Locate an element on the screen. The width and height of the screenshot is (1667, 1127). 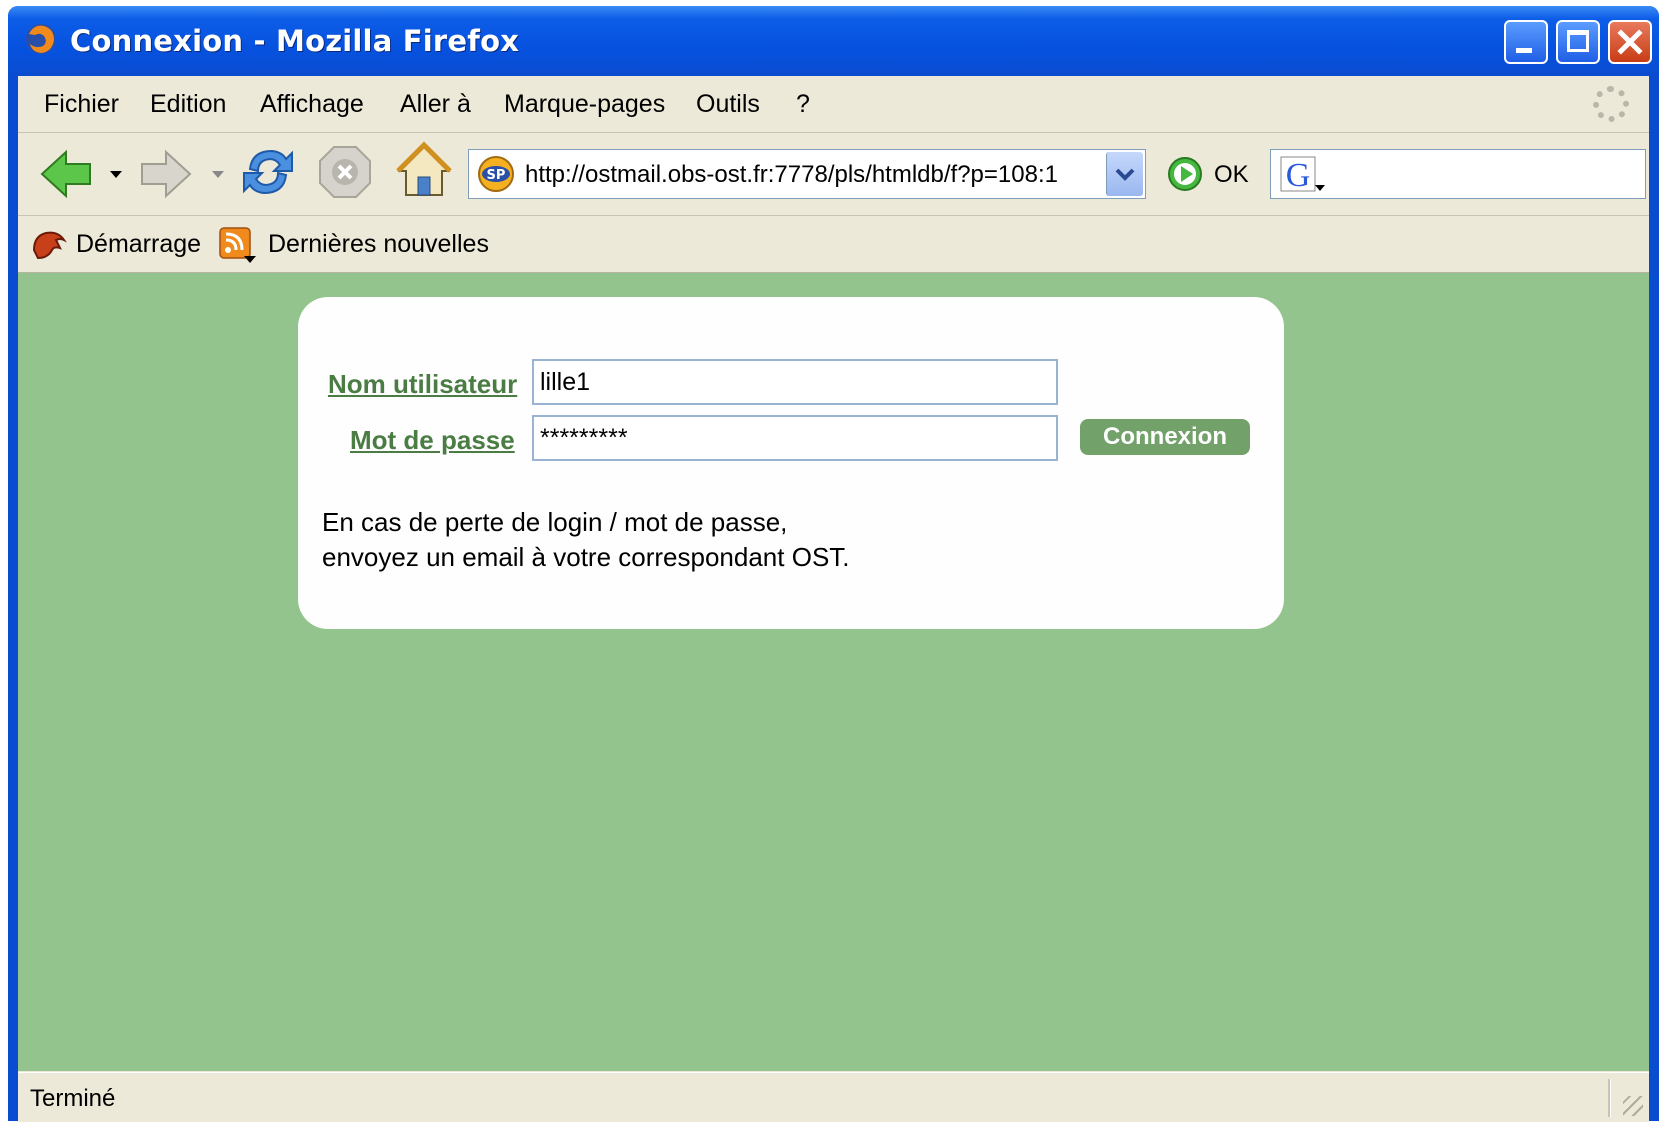
menu-edition: Edition is located at coordinates (188, 104).